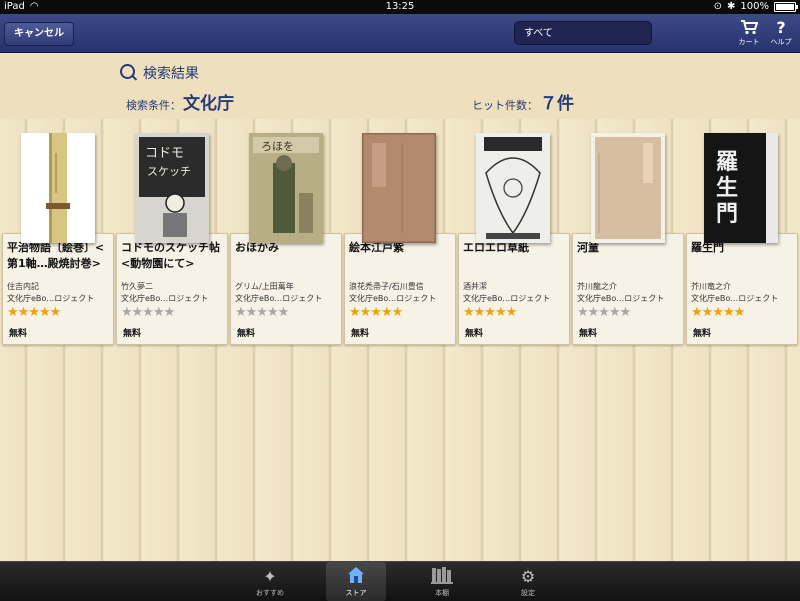  What do you see at coordinates (781, 42) in the screenshot?
I see `help-label: ヘルプ` at bounding box center [781, 42].